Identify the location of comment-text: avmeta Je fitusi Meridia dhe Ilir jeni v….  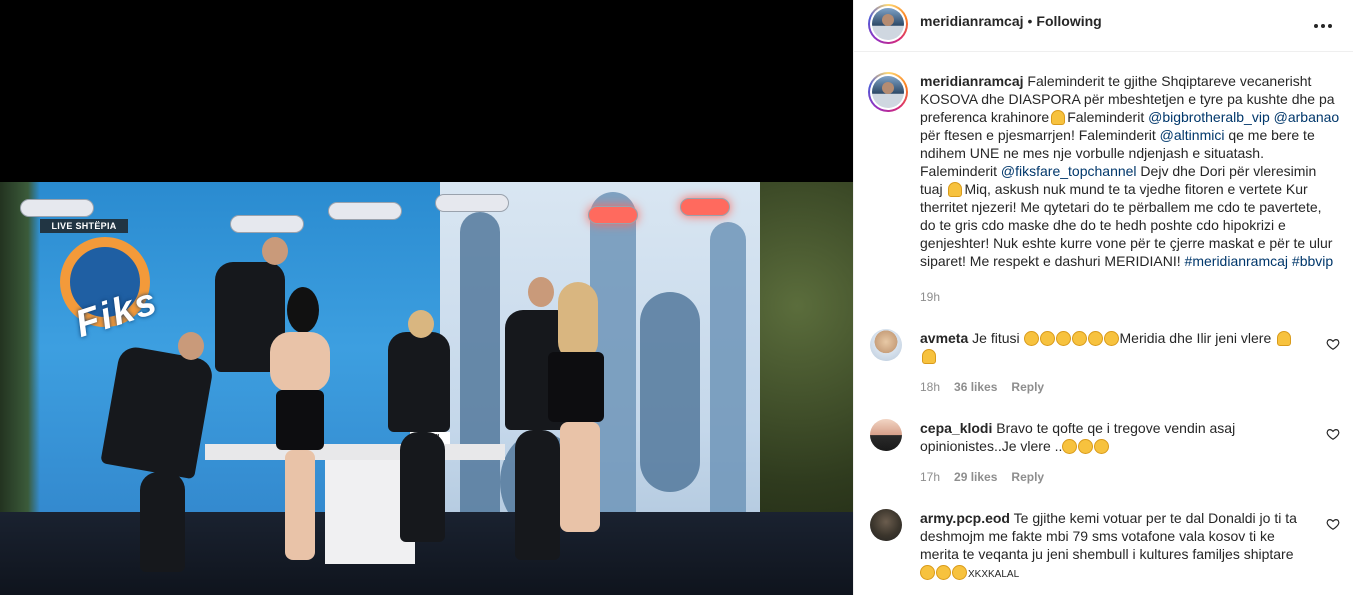
(1117, 347).